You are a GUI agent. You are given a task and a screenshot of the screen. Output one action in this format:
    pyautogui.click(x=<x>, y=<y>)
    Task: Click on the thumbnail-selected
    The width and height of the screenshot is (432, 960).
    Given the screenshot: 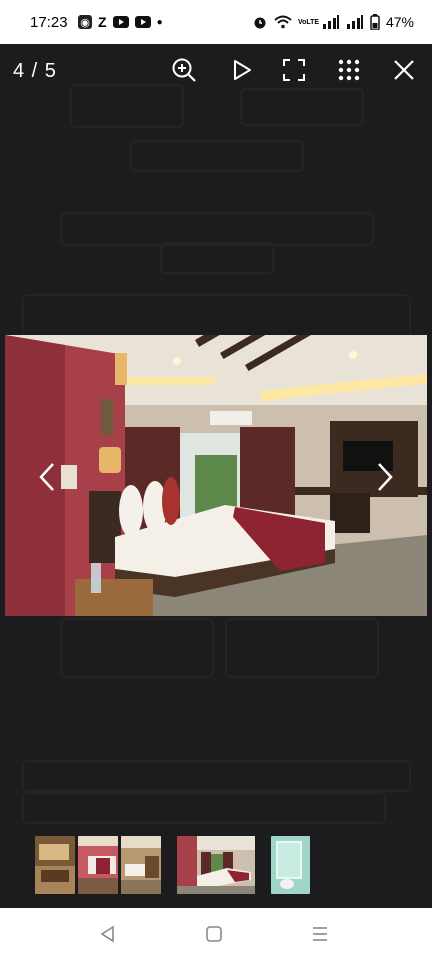 What is the action you would take?
    pyautogui.click(x=216, y=865)
    